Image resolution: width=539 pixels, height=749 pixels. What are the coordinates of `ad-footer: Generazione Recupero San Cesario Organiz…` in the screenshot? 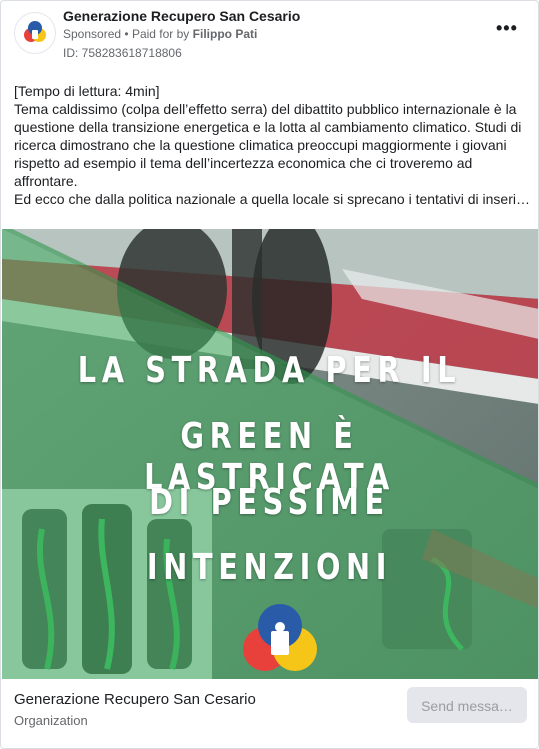 It's located at (269, 713).